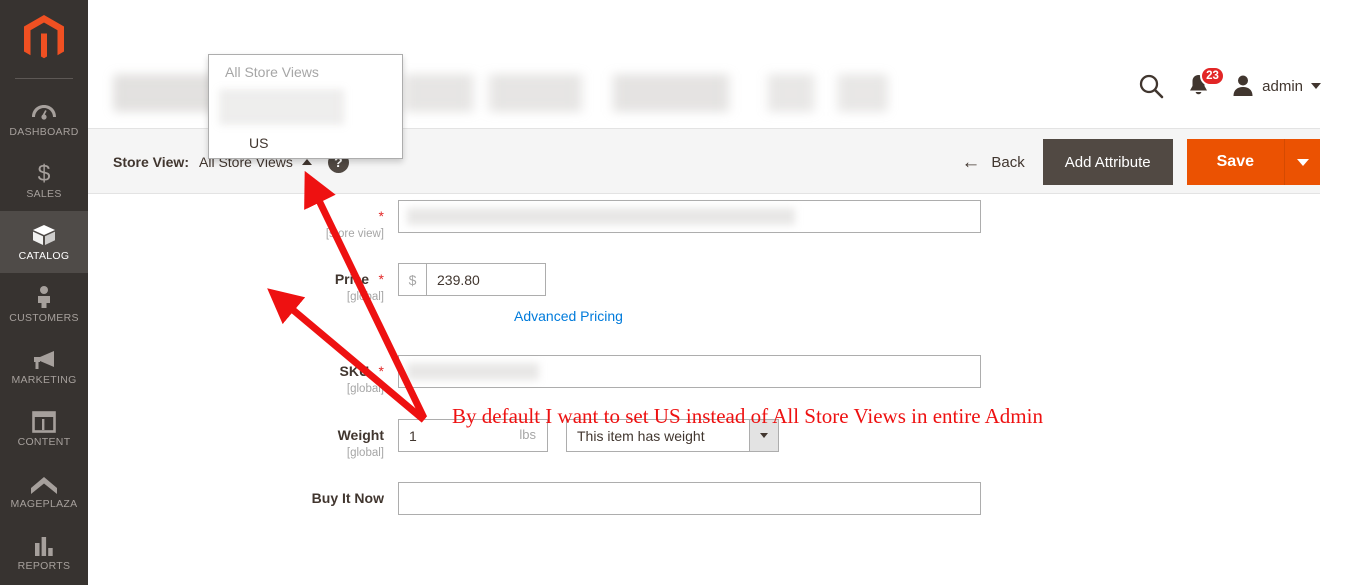 This screenshot has width=1351, height=585. What do you see at coordinates (347, 498) in the screenshot?
I see `field-label-text: Buy It Now` at bounding box center [347, 498].